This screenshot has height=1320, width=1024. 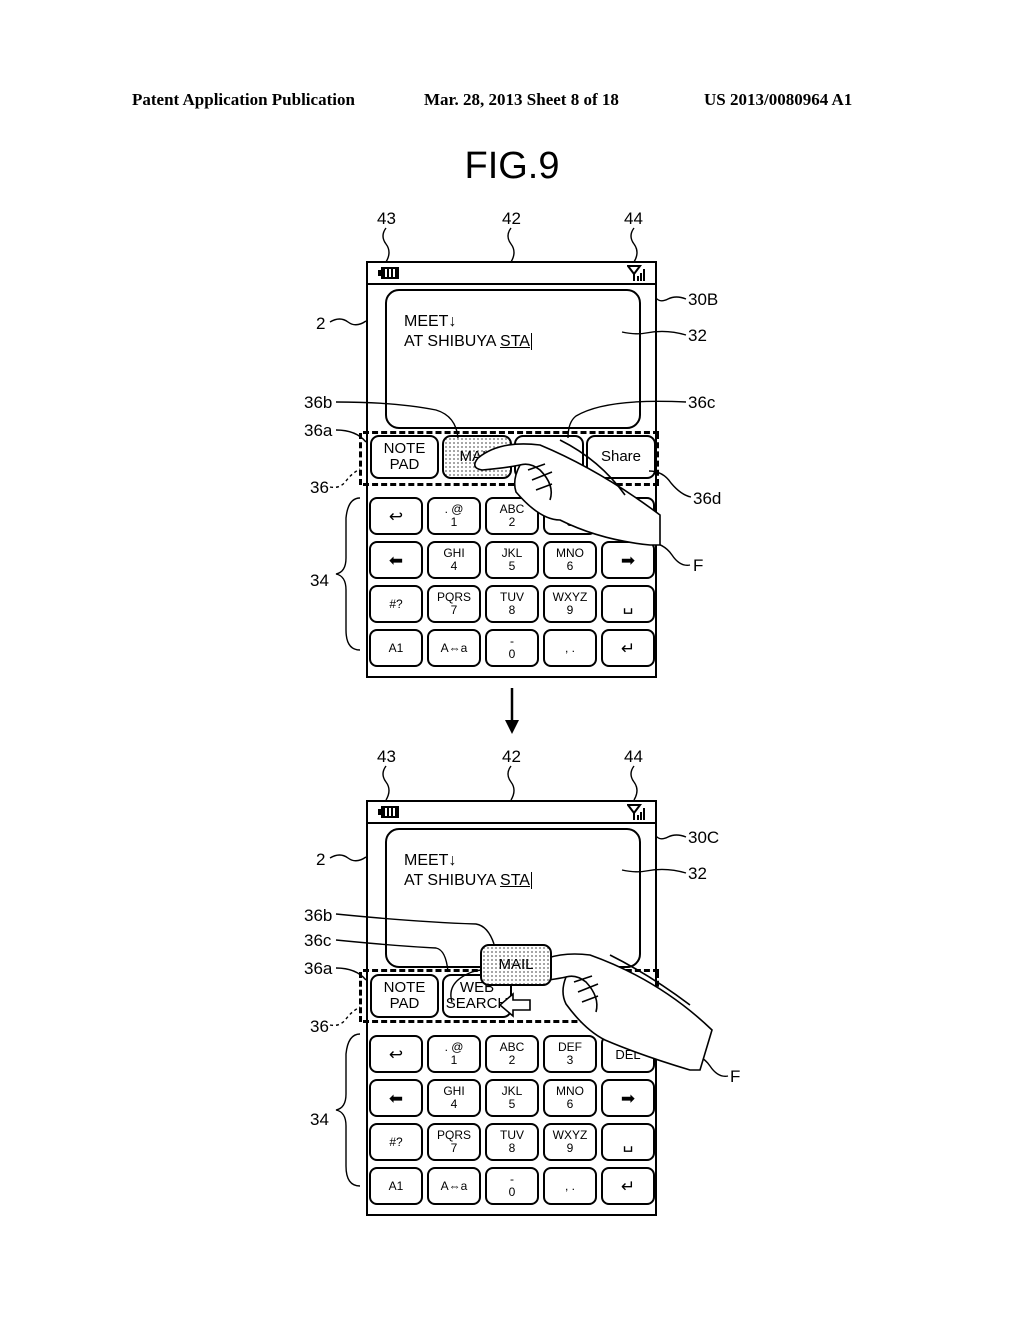 What do you see at coordinates (454, 610) in the screenshot?
I see `key-sublabel: 7` at bounding box center [454, 610].